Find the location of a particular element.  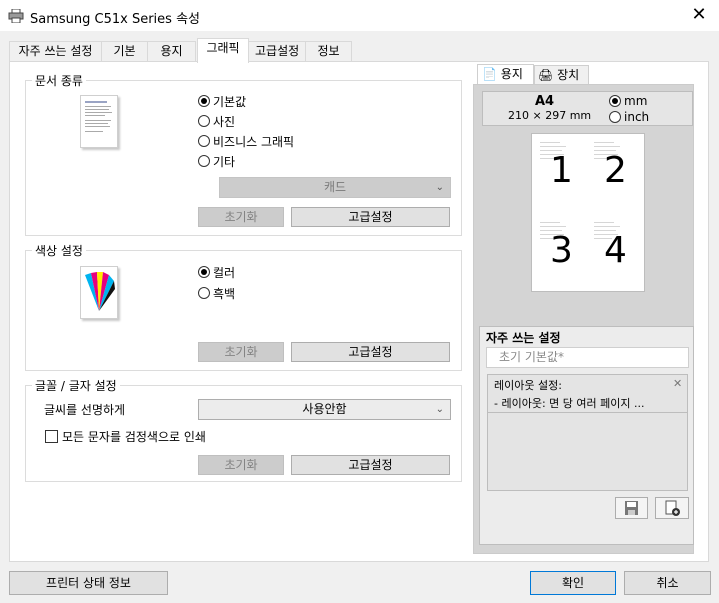

favorites-name-input: 초기 기본값* is located at coordinates (587, 357).